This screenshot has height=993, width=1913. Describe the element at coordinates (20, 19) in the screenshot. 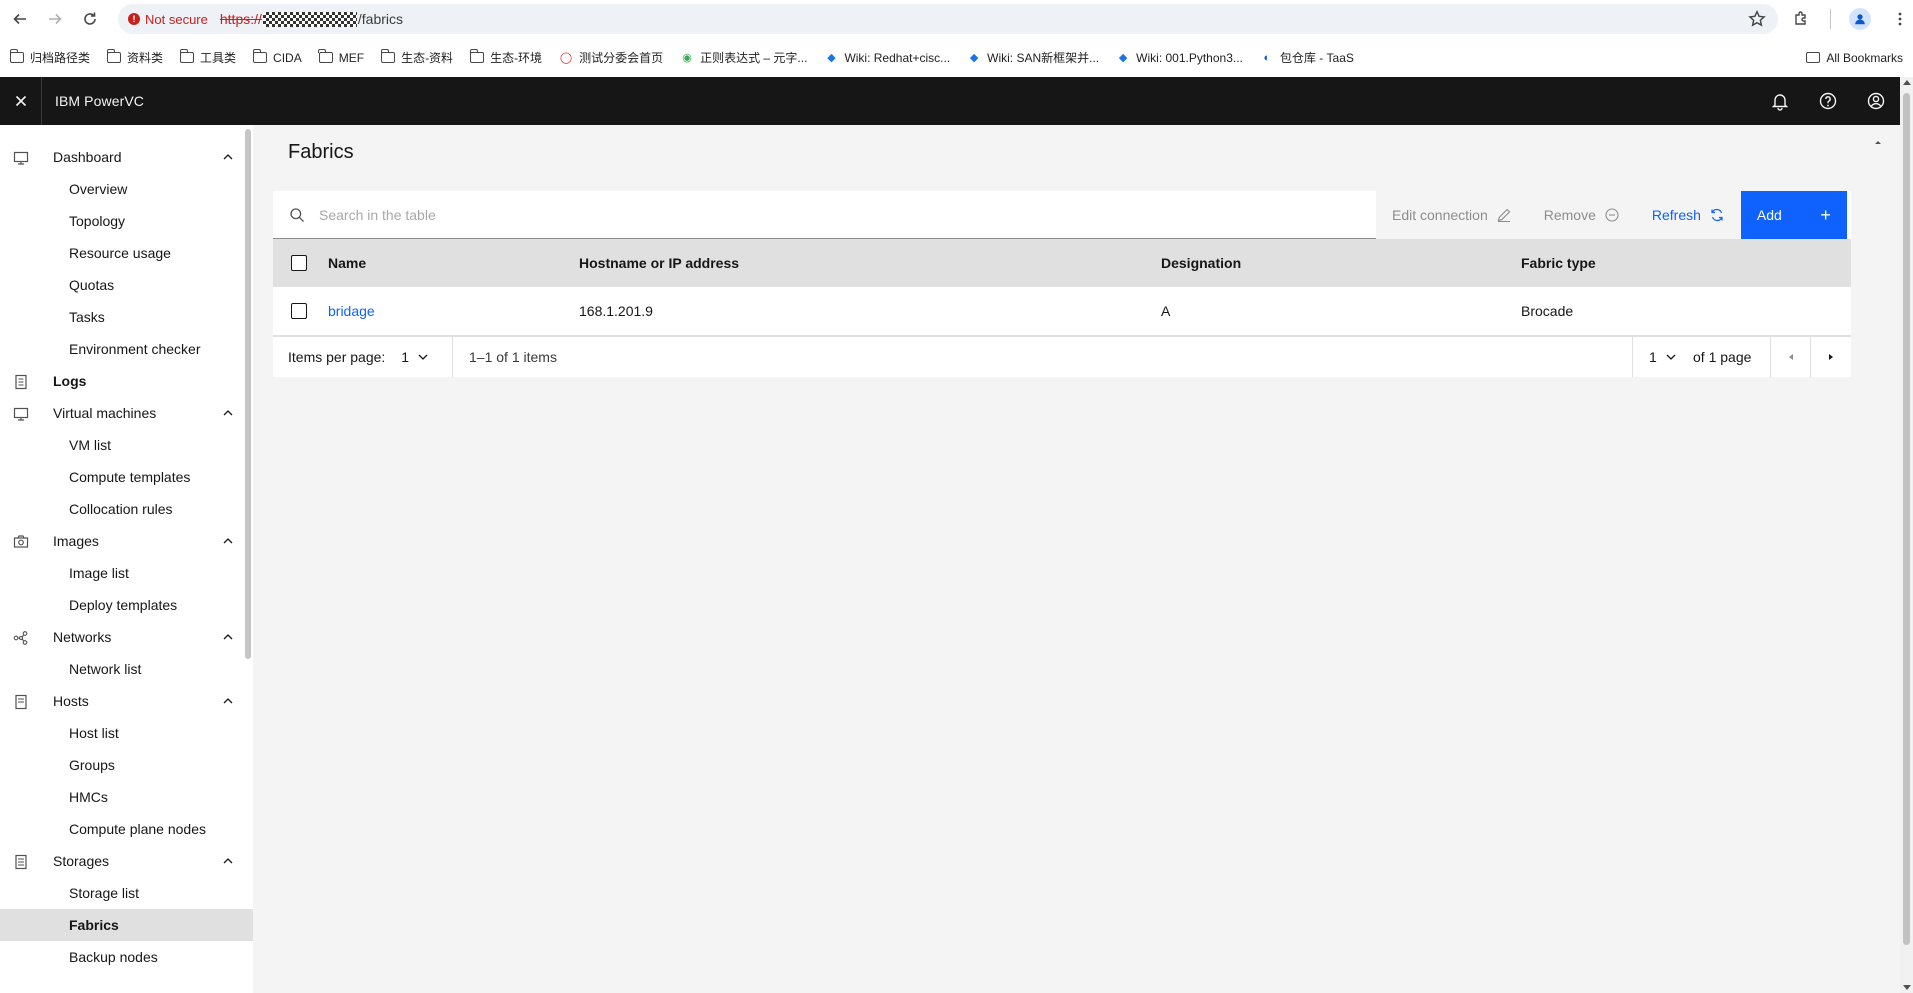

I see `back-button` at that location.